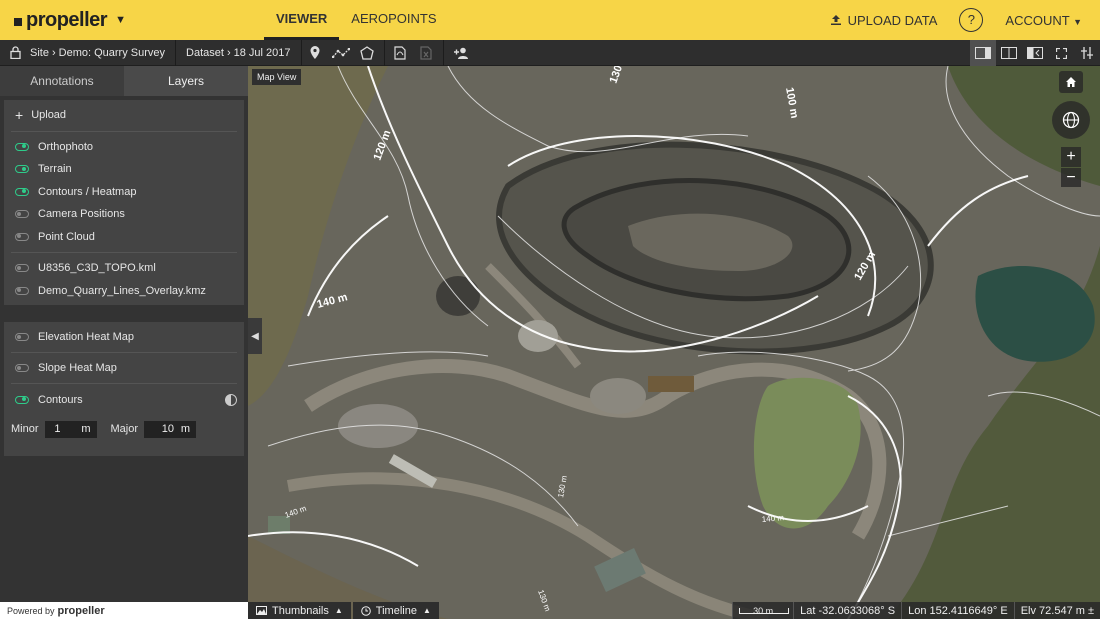 This screenshot has width=1100, height=619. Describe the element at coordinates (957, 610) in the screenshot. I see `longitude-readout: Lon 152.4116649° E` at that location.